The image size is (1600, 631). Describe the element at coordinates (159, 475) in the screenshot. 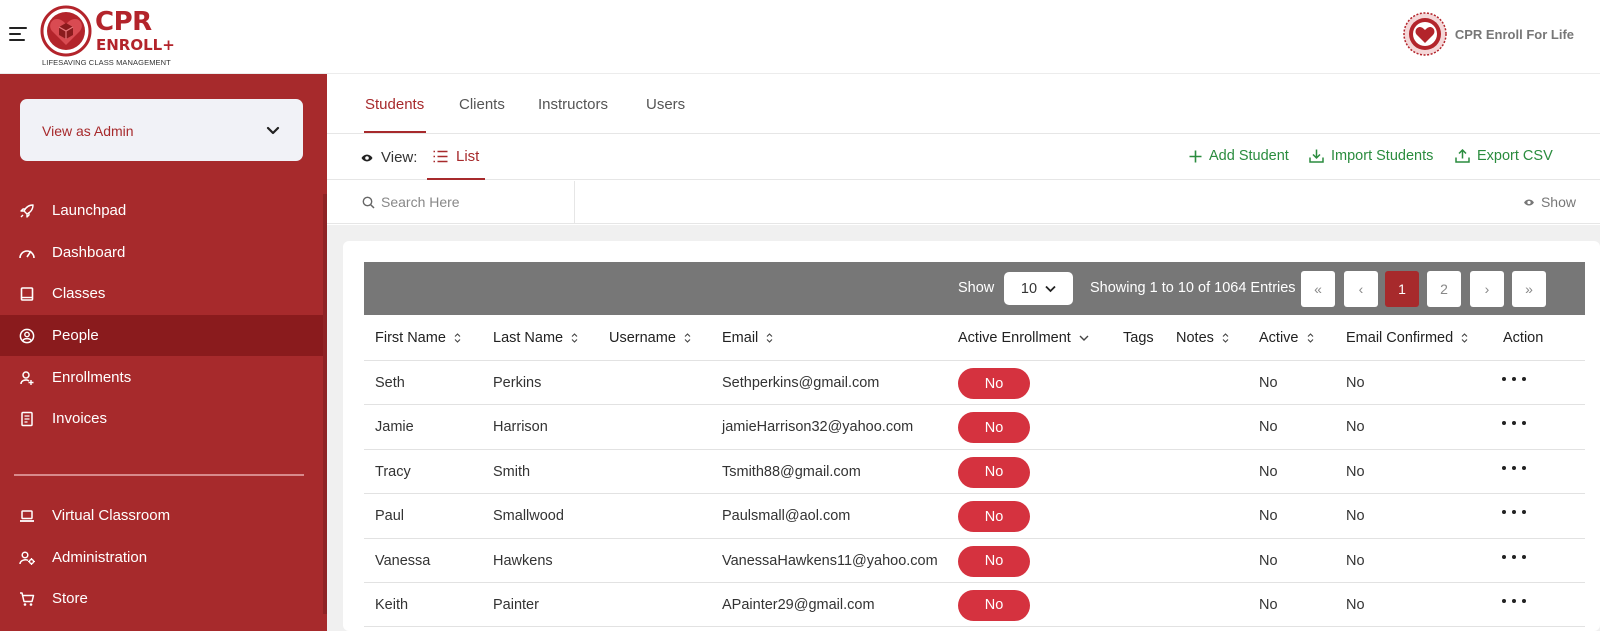

I see `sidebar-divider` at that location.